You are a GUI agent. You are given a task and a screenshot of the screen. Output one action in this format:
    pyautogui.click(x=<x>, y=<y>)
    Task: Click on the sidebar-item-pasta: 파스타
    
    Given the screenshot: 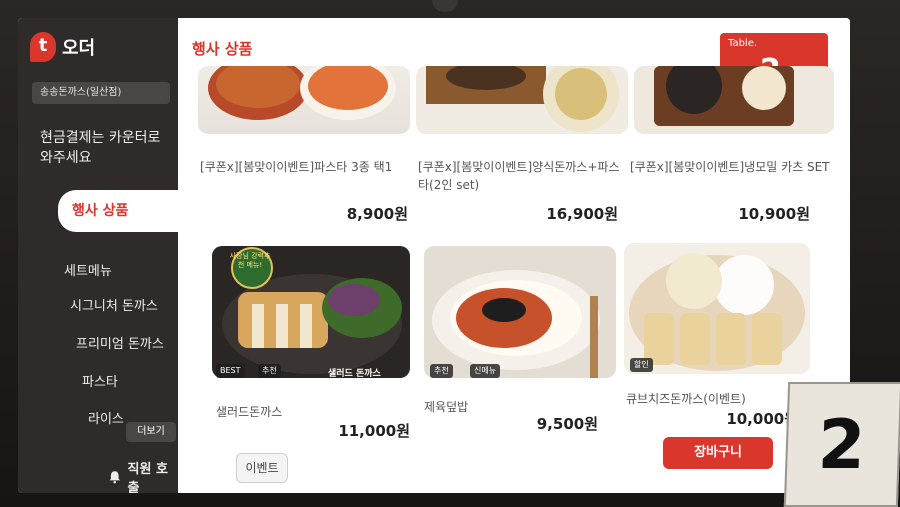 What is the action you would take?
    pyautogui.click(x=100, y=380)
    